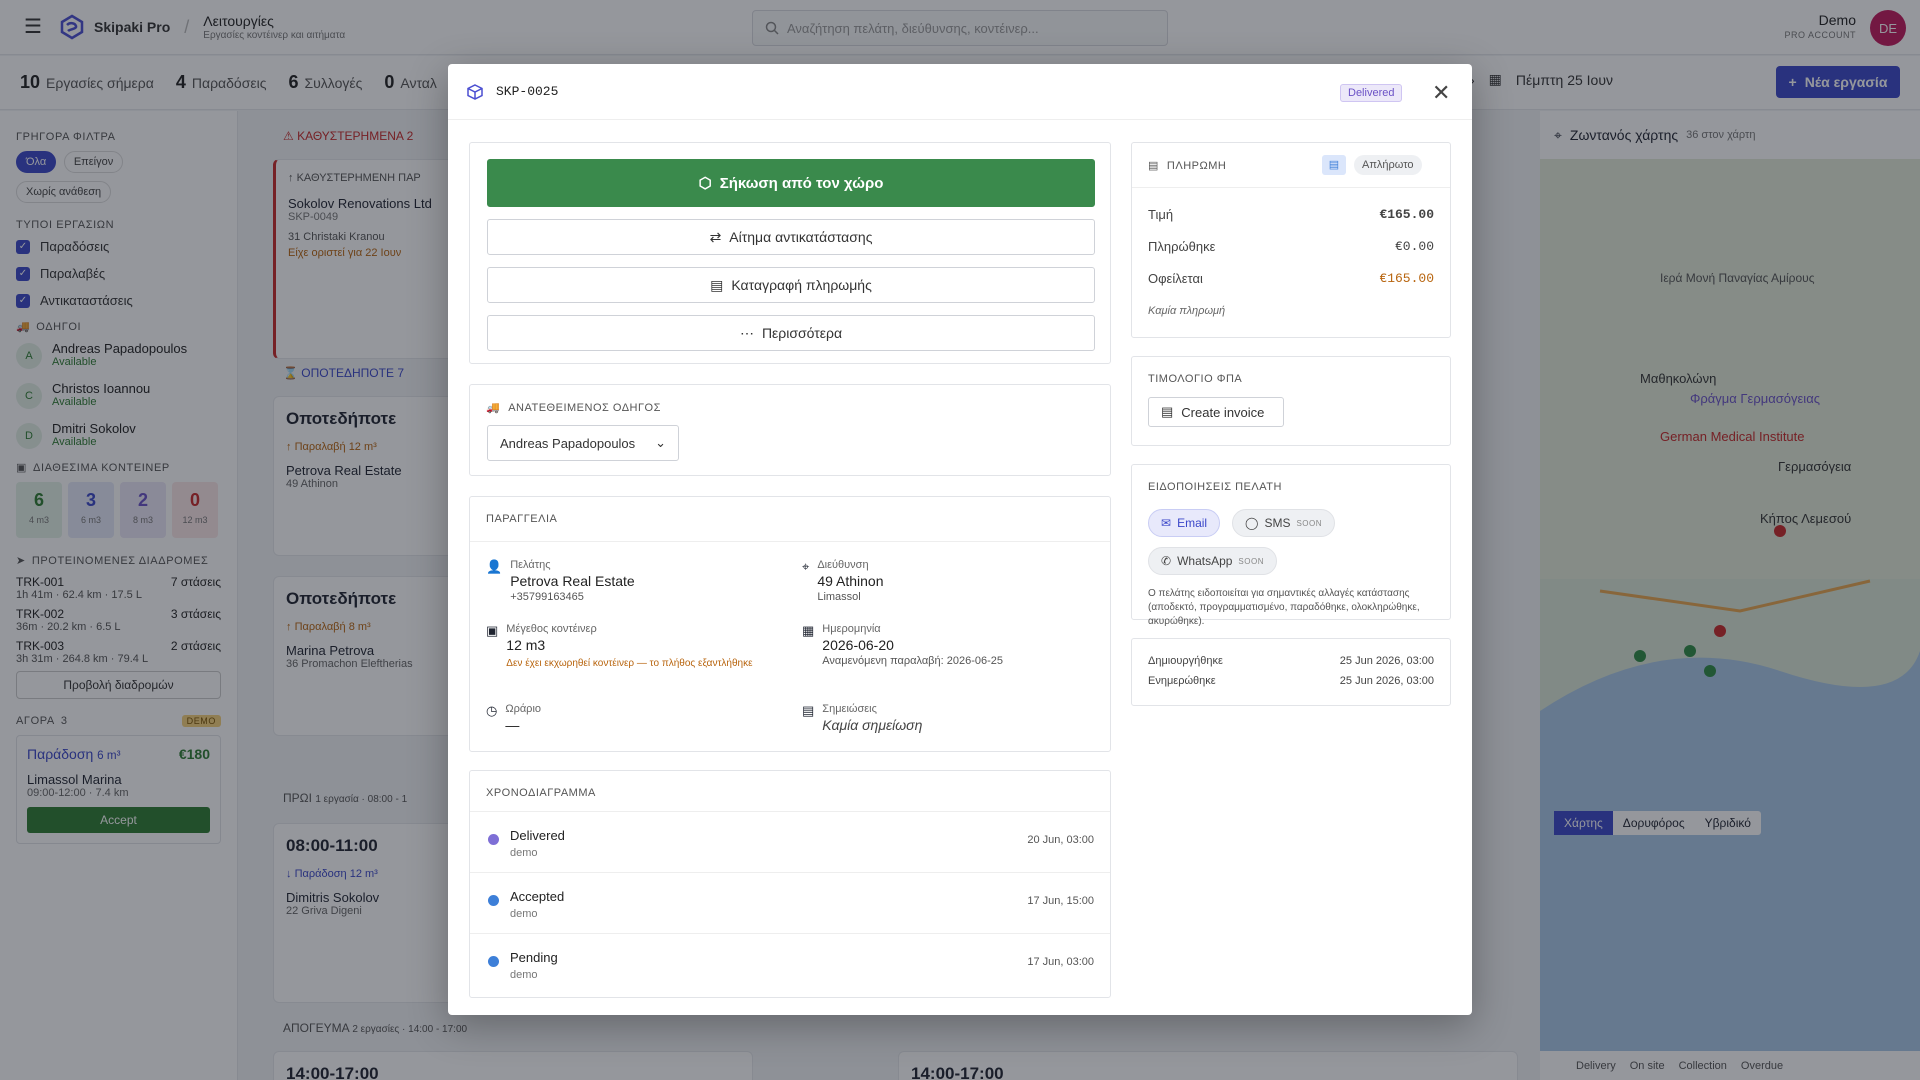  Describe the element at coordinates (791, 237) in the screenshot. I see `swap-request-button: ⇄ Αίτημα αντικατάστασης` at that location.